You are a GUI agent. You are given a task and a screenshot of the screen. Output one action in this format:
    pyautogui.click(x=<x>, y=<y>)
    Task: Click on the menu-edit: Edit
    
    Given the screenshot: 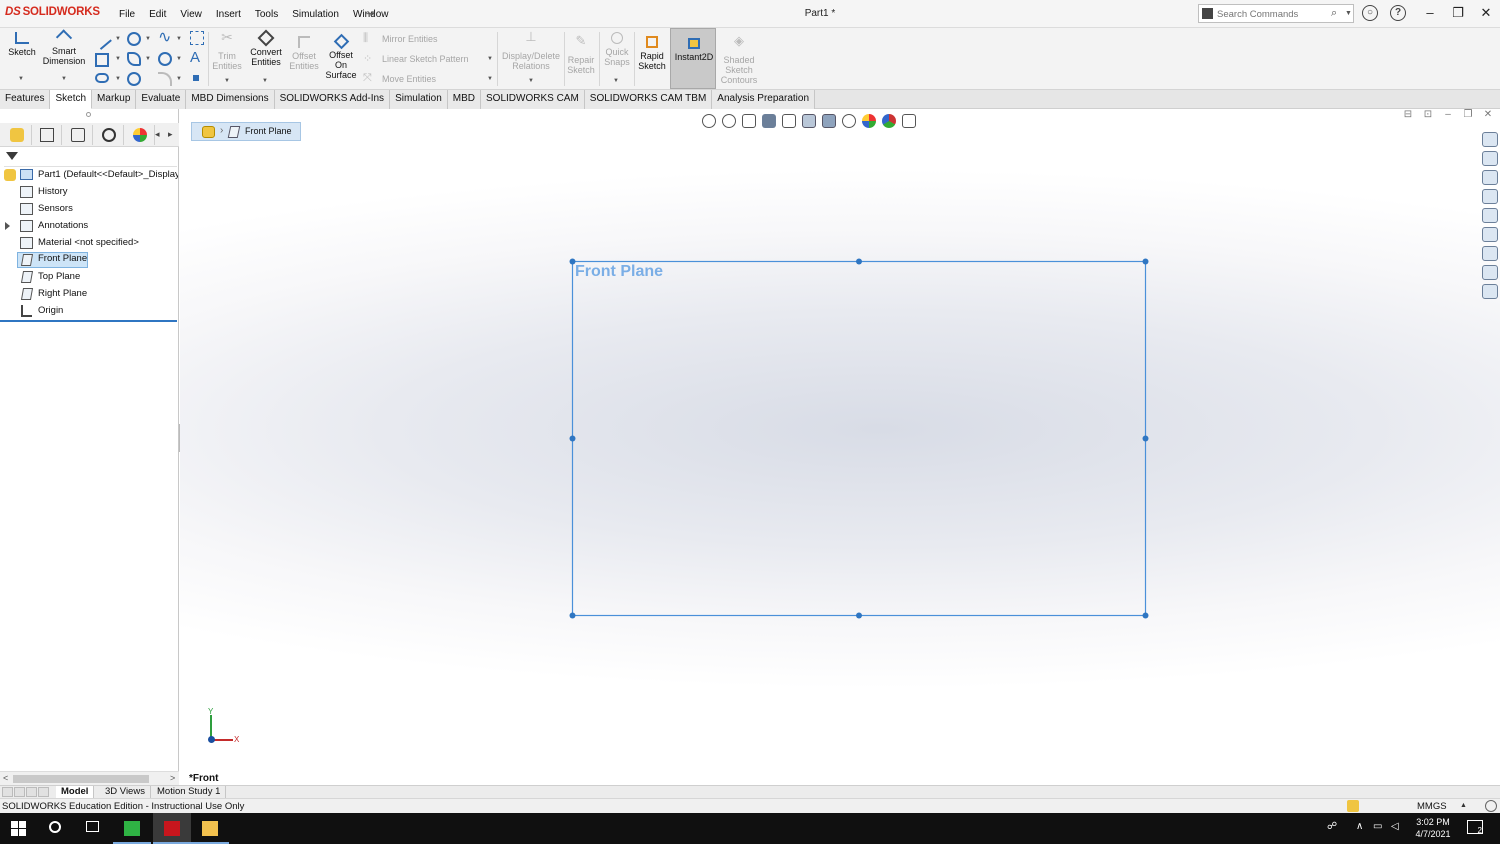 What is the action you would take?
    pyautogui.click(x=157, y=14)
    